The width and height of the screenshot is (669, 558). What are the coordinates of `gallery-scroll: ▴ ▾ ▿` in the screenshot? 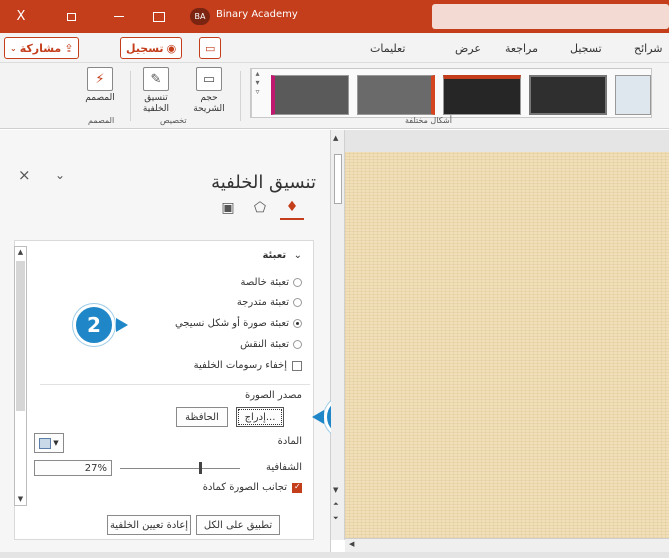 It's located at (257, 93).